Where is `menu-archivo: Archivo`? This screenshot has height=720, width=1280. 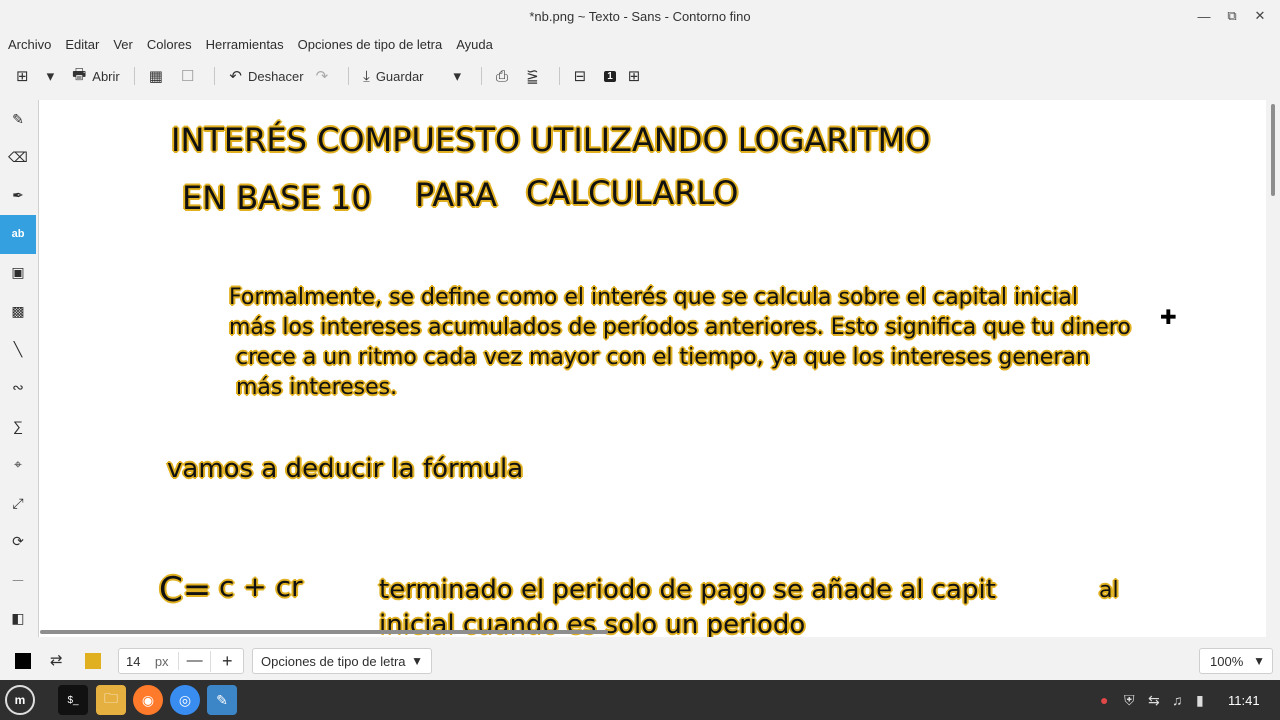 menu-archivo: Archivo is located at coordinates (29, 44).